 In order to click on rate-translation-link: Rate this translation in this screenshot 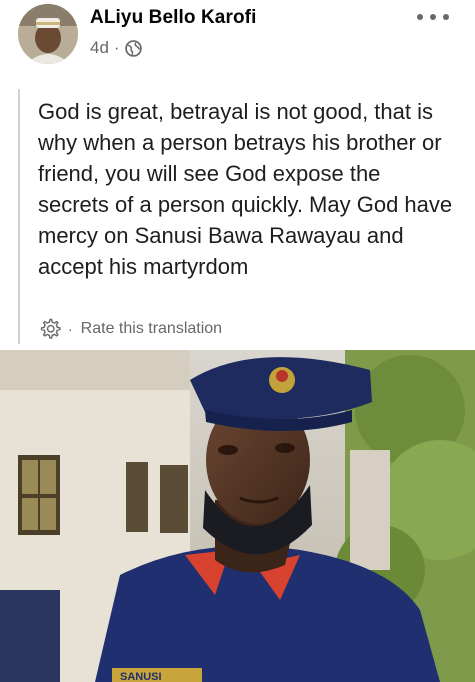, I will do `click(151, 329)`.